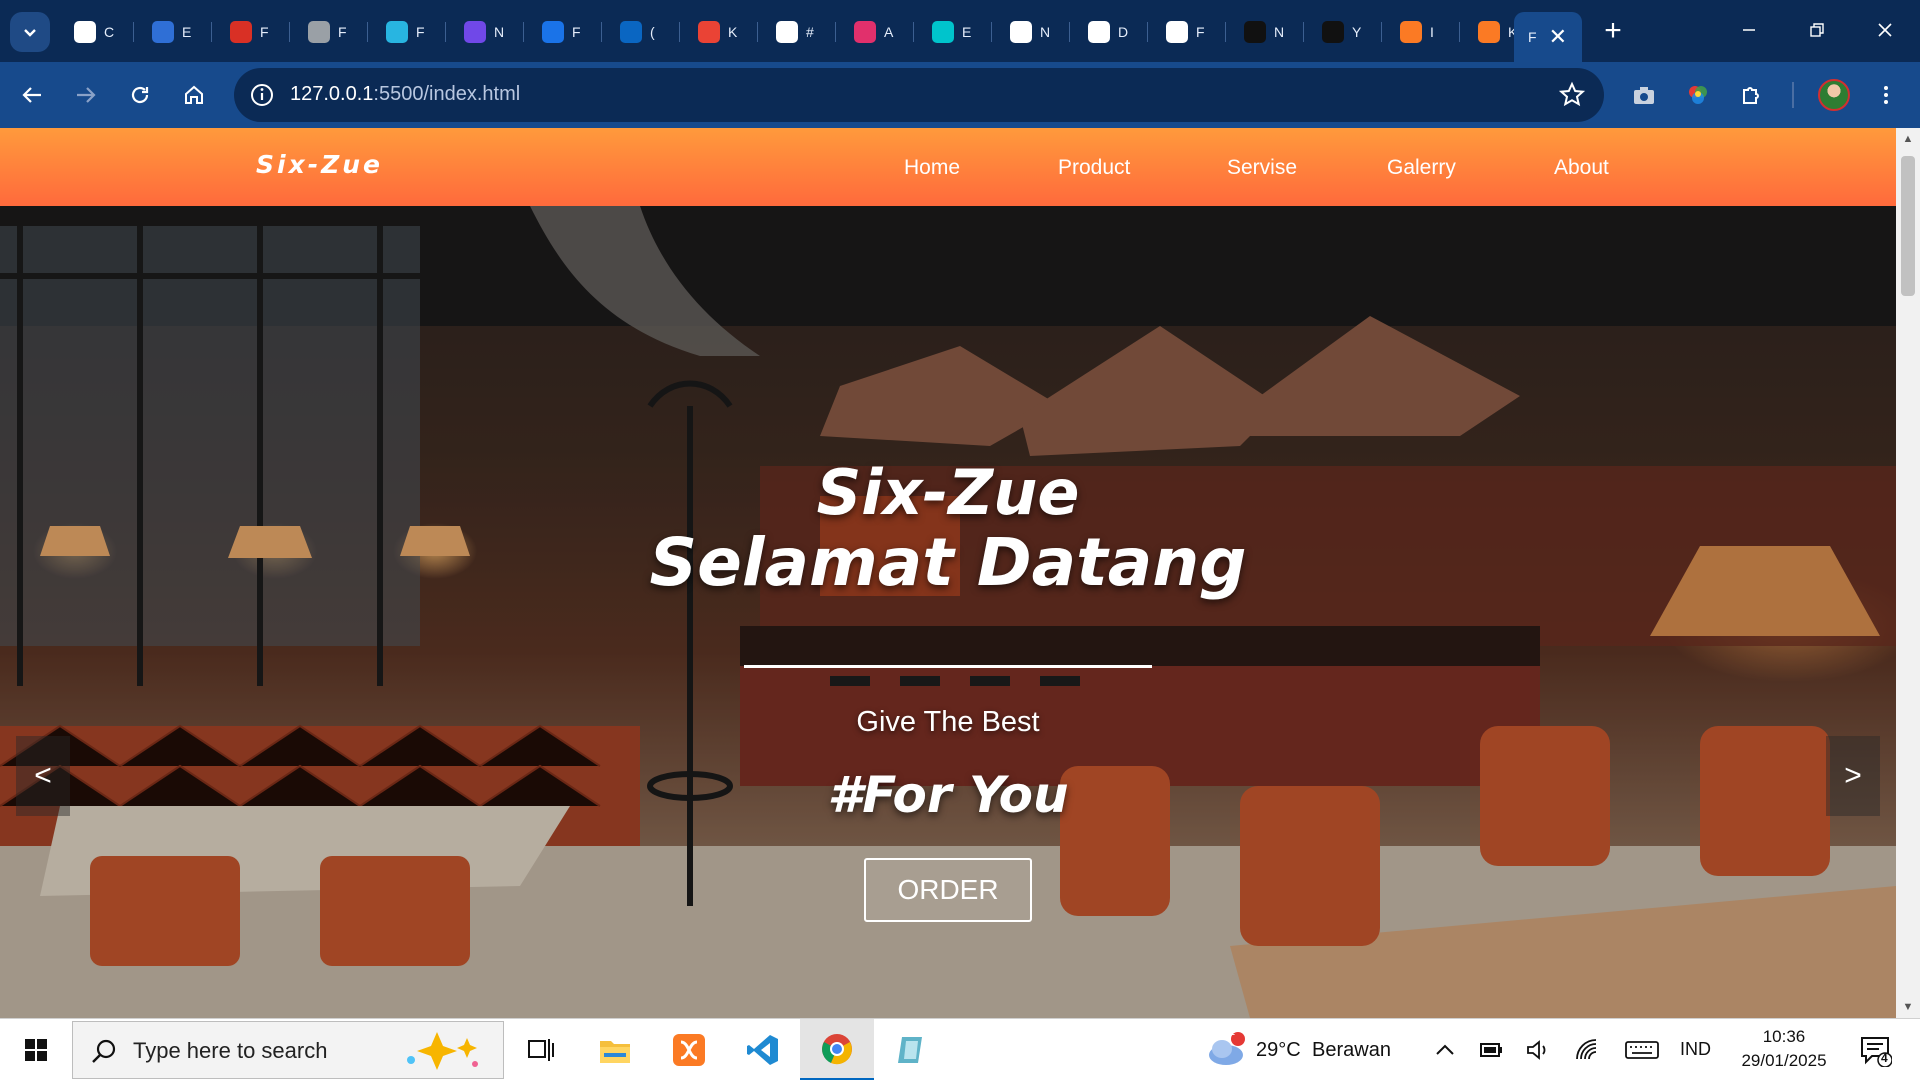 This screenshot has width=1920, height=1080. I want to click on task-view-button, so click(541, 1049).